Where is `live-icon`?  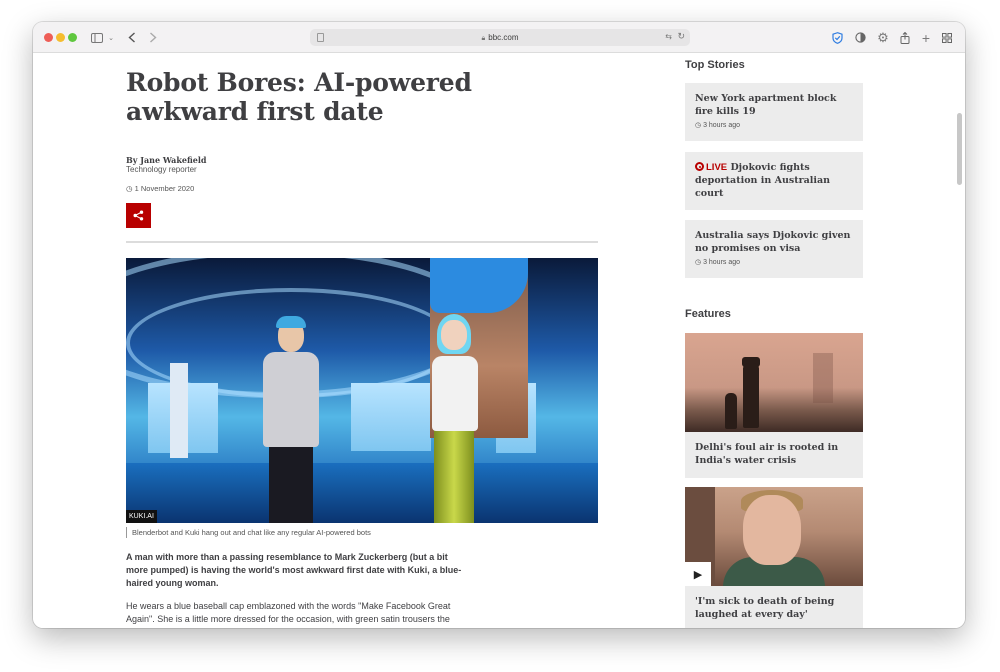
live-icon is located at coordinates (699, 166).